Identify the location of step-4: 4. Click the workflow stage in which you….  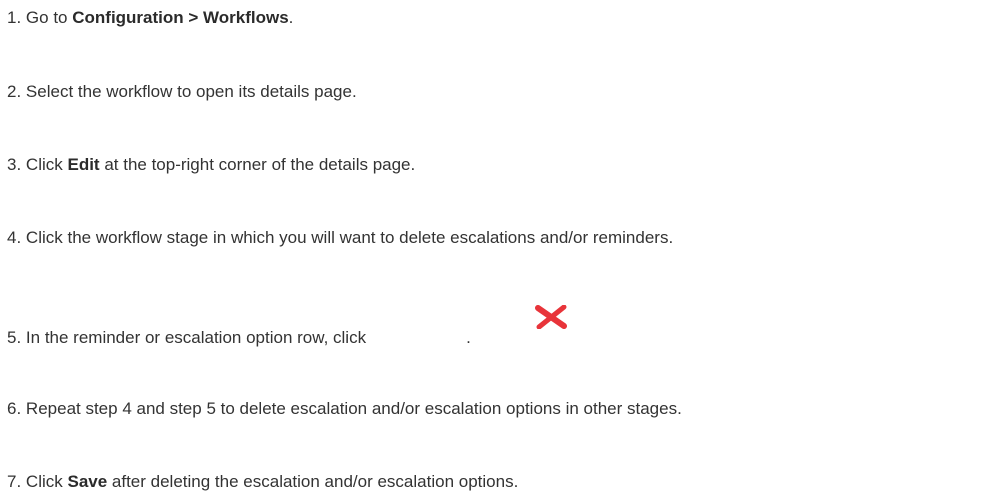
(340, 238).